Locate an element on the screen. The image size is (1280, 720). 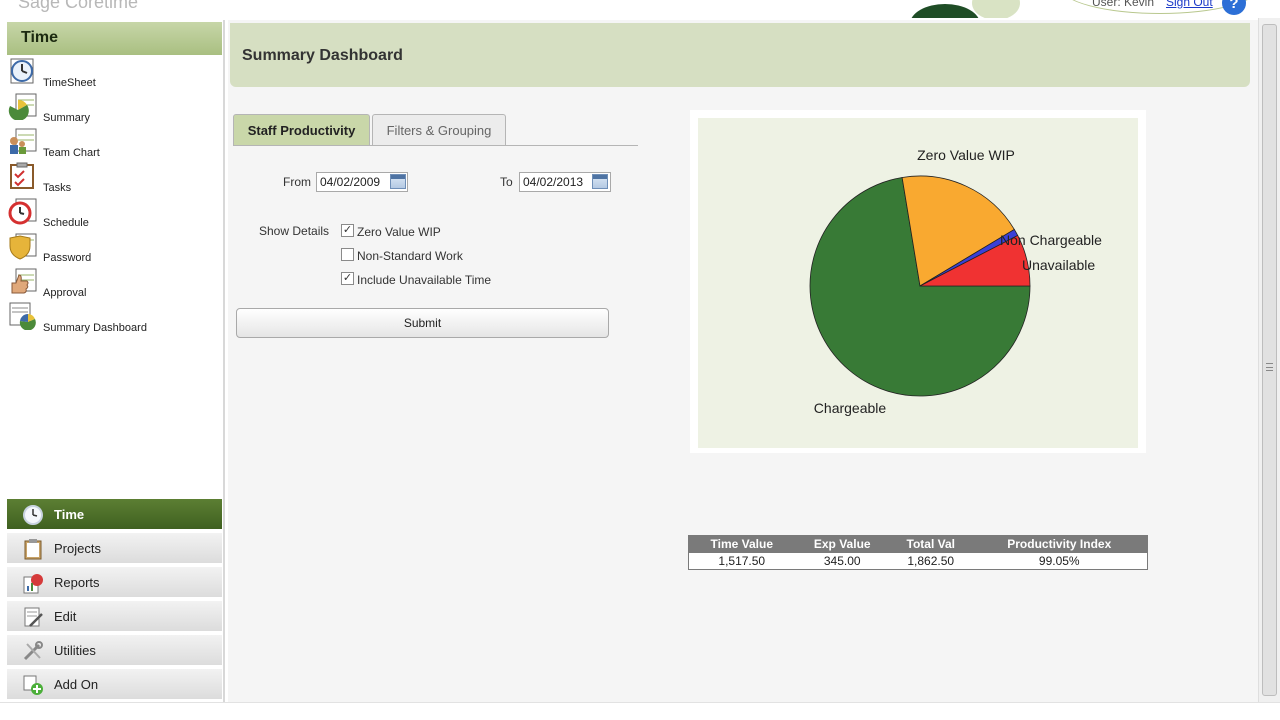
nav-reports: Reports is located at coordinates (114, 583).